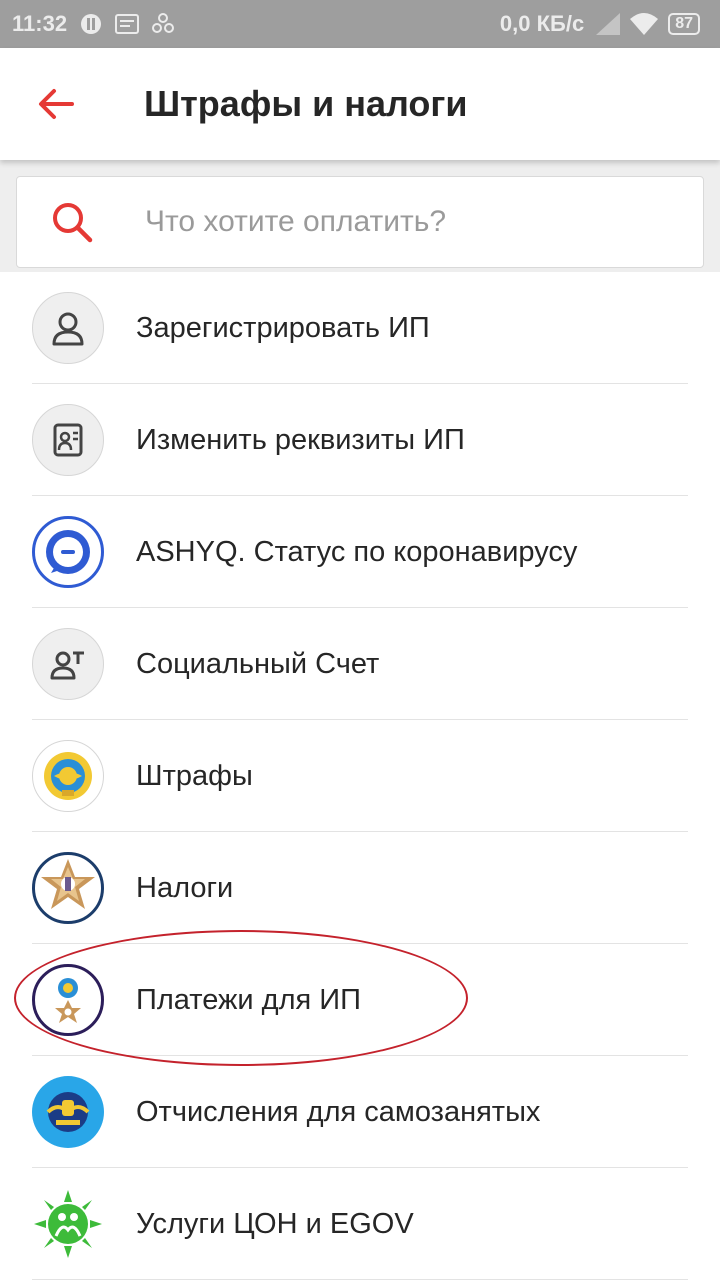 The image size is (720, 1280). I want to click on list-item-taxes: Налоги, so click(360, 888).